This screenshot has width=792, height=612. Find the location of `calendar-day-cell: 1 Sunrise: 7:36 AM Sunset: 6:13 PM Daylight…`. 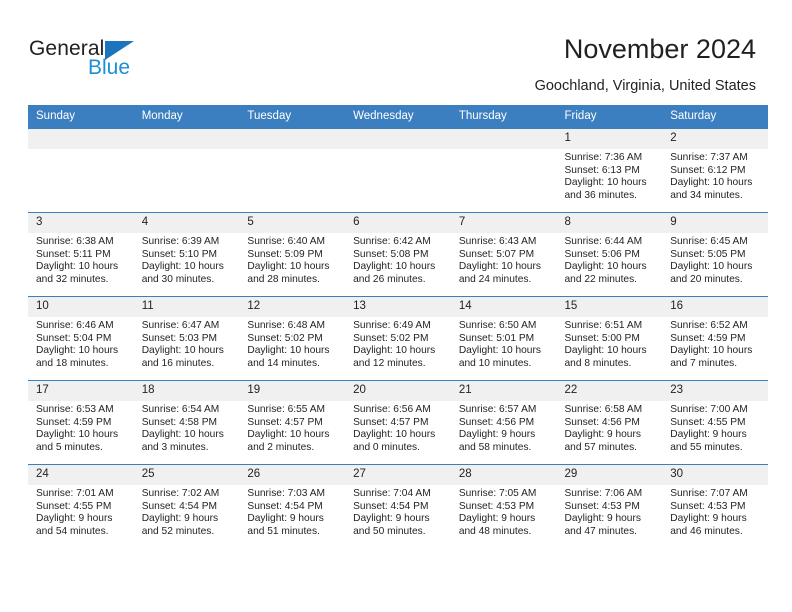

calendar-day-cell: 1 Sunrise: 7:36 AM Sunset: 6:13 PM Daylight… is located at coordinates (609, 170).